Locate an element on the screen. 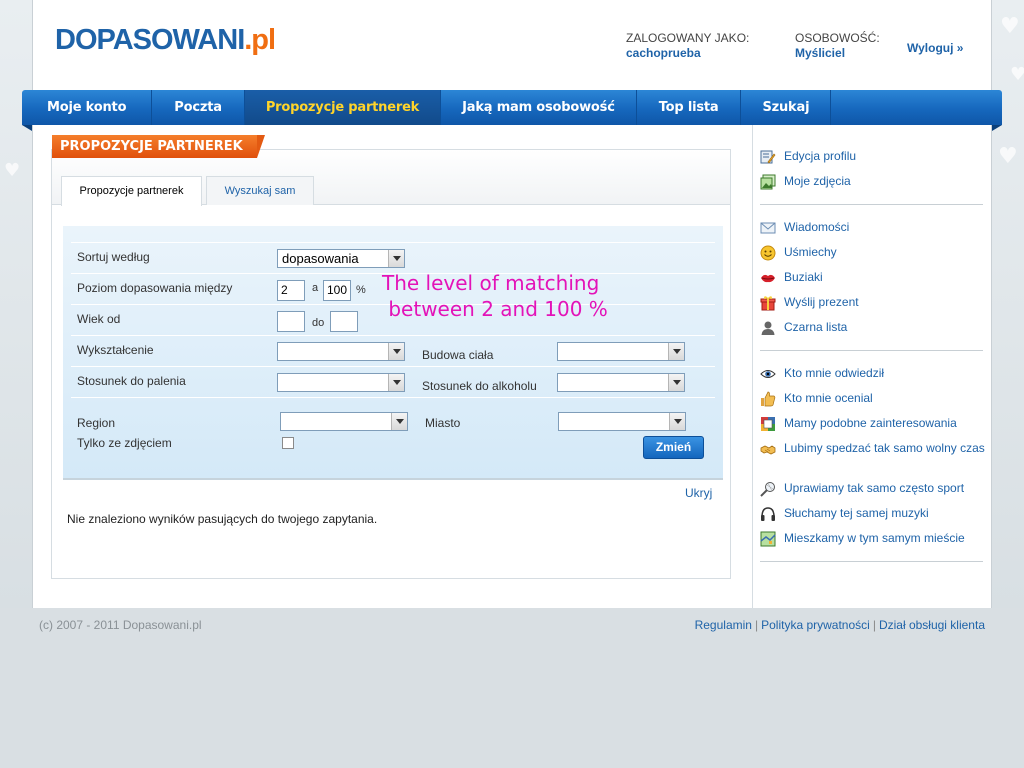  map-icon is located at coordinates (768, 539).